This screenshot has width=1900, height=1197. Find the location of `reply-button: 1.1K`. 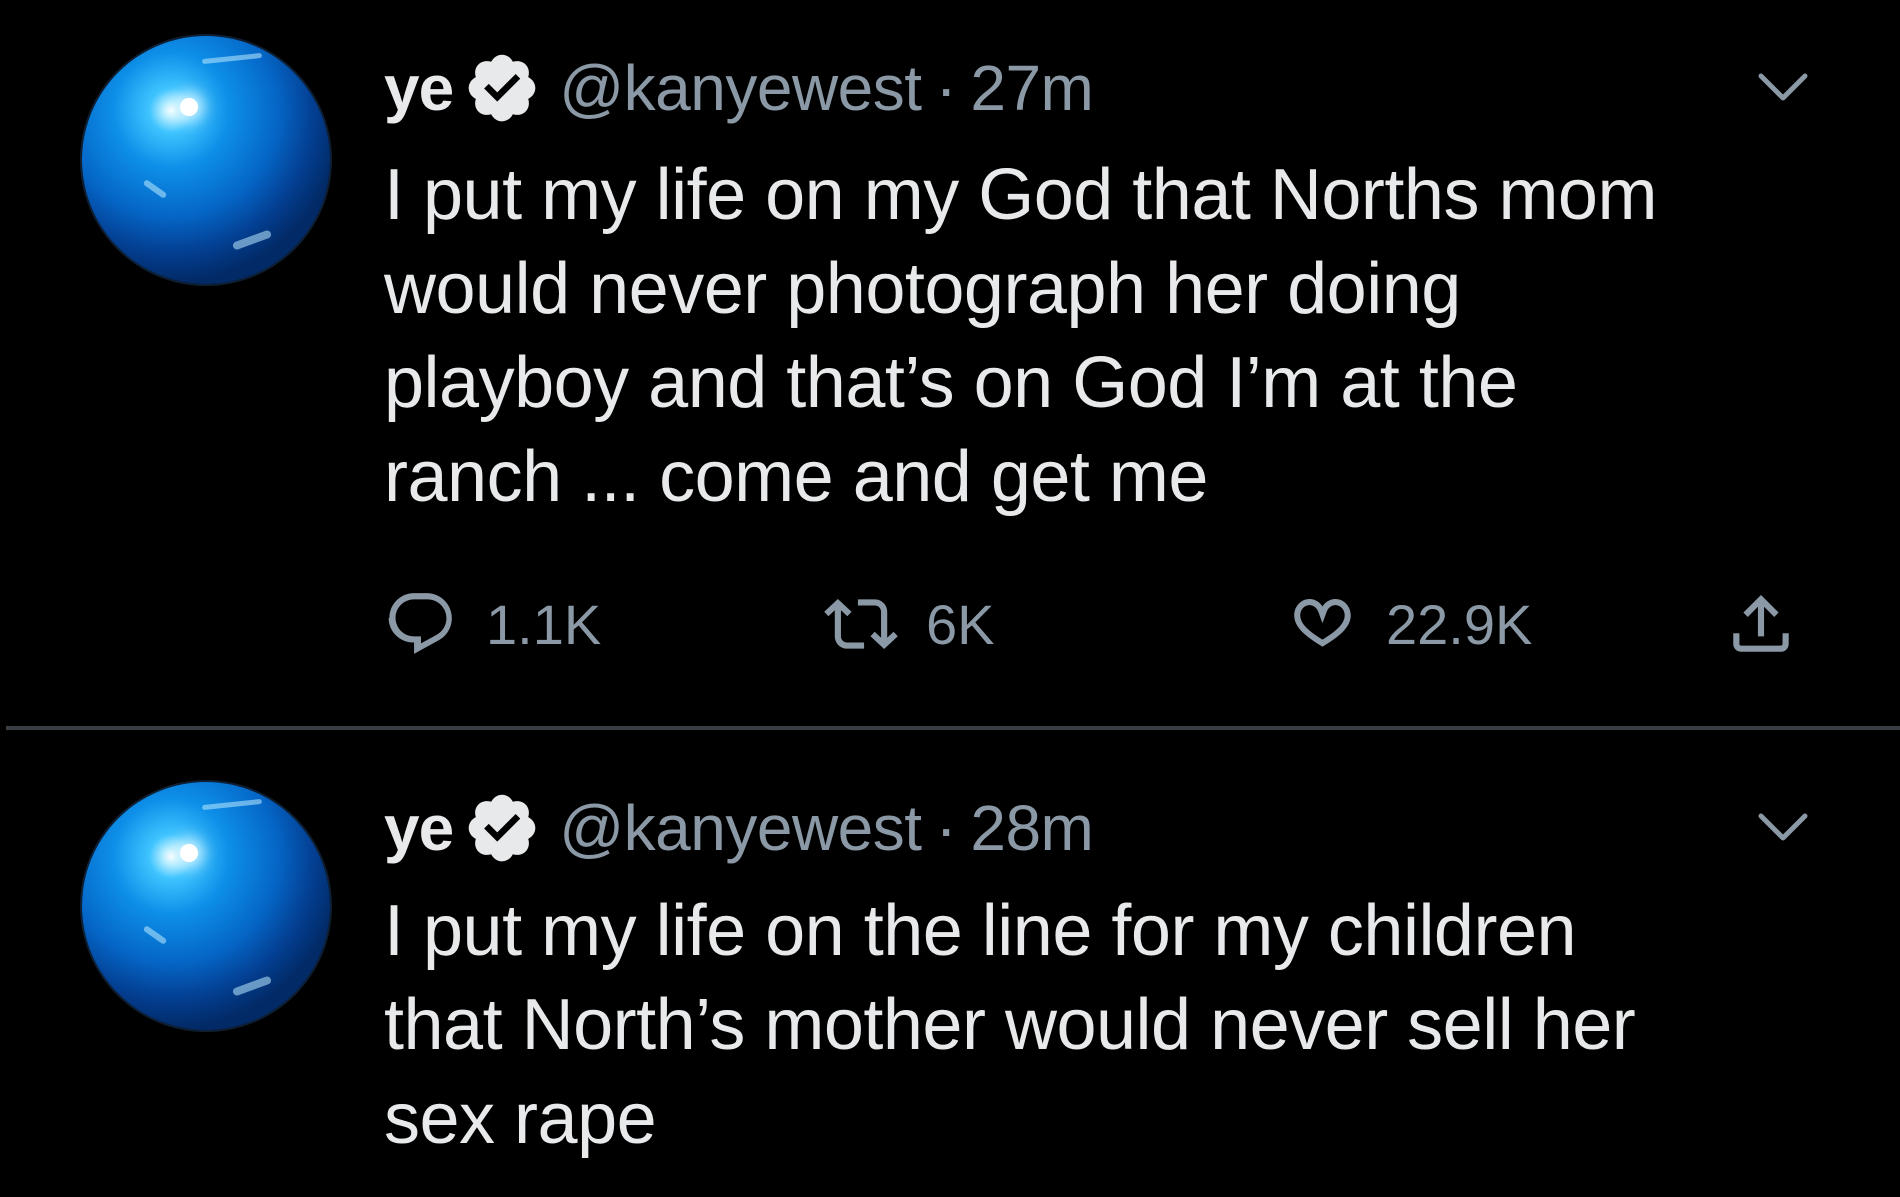

reply-button: 1.1K is located at coordinates (492, 624).